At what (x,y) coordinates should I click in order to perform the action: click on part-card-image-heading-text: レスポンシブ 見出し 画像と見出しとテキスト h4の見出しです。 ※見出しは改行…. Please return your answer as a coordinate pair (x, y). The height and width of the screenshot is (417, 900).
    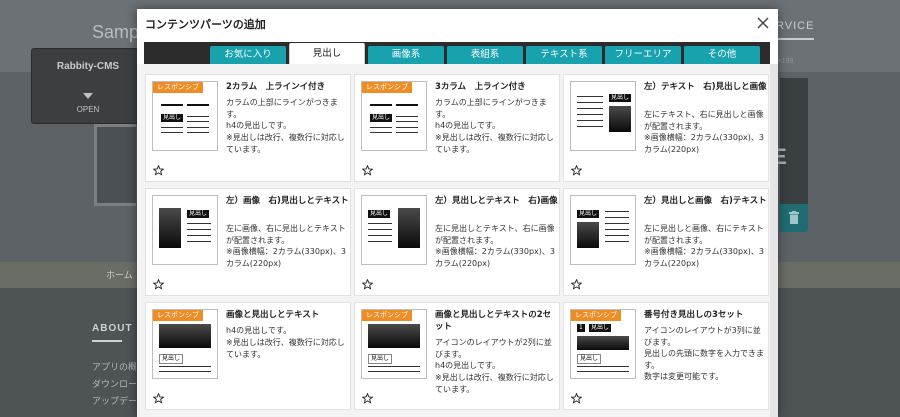
    Looking at the image, I should click on (248, 356).